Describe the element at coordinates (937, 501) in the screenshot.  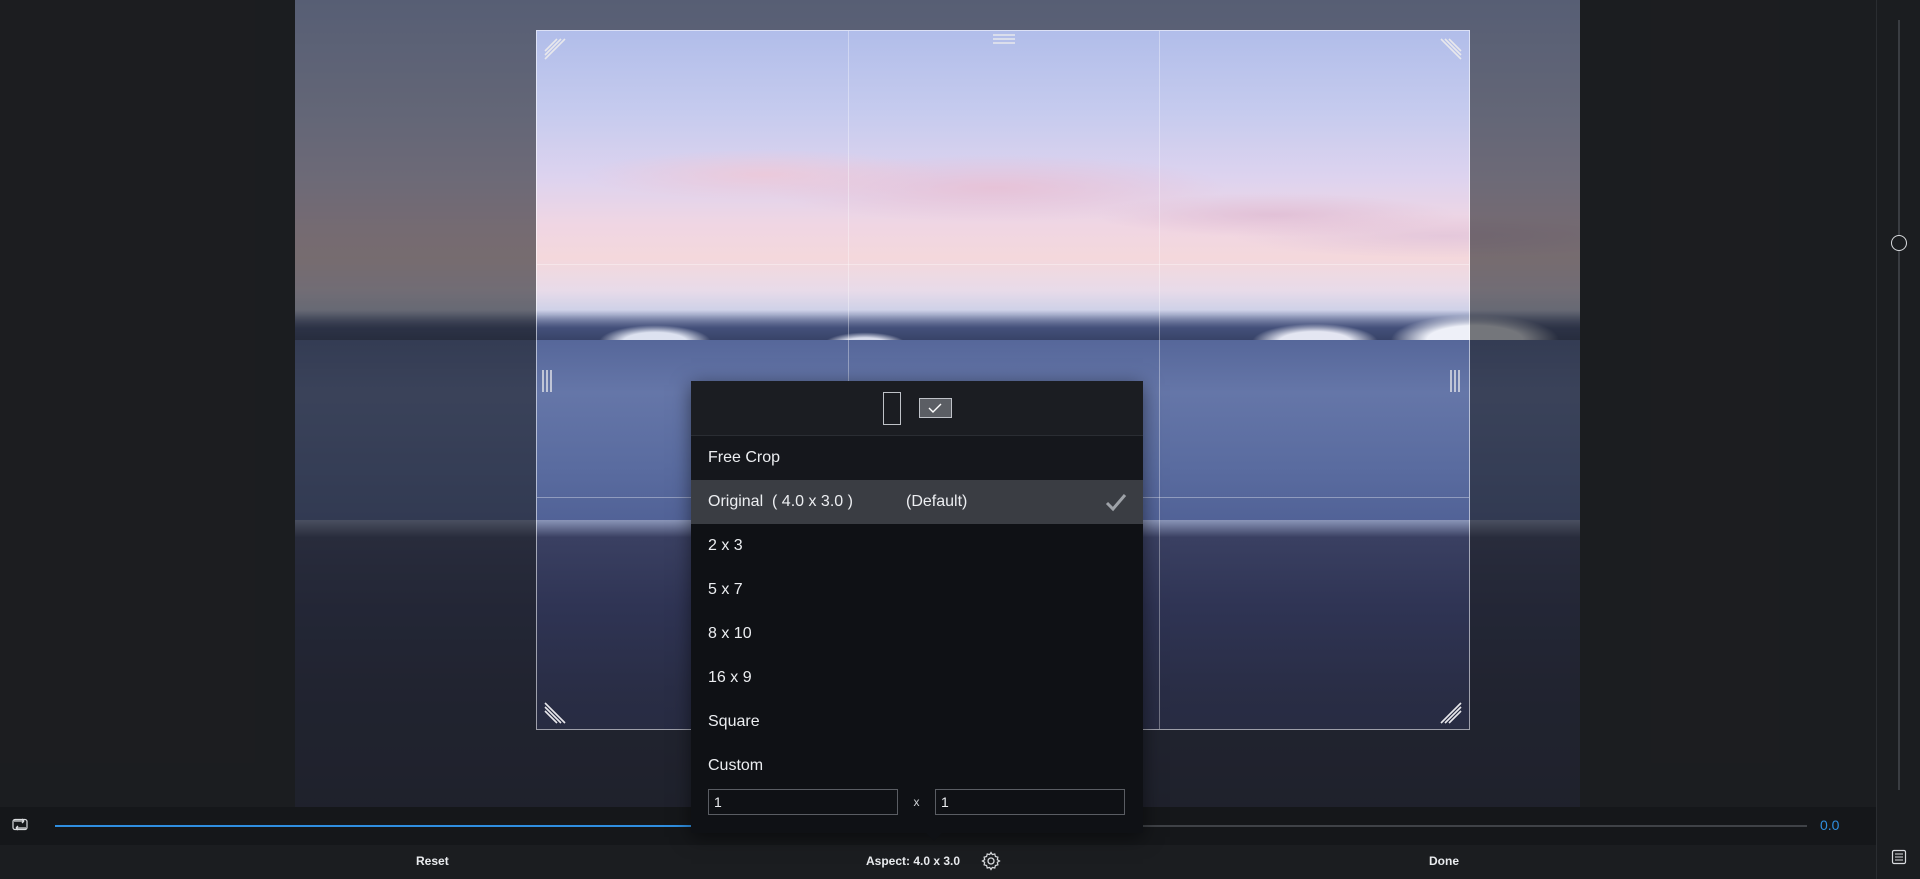
I see `default-badge: (Default)` at that location.